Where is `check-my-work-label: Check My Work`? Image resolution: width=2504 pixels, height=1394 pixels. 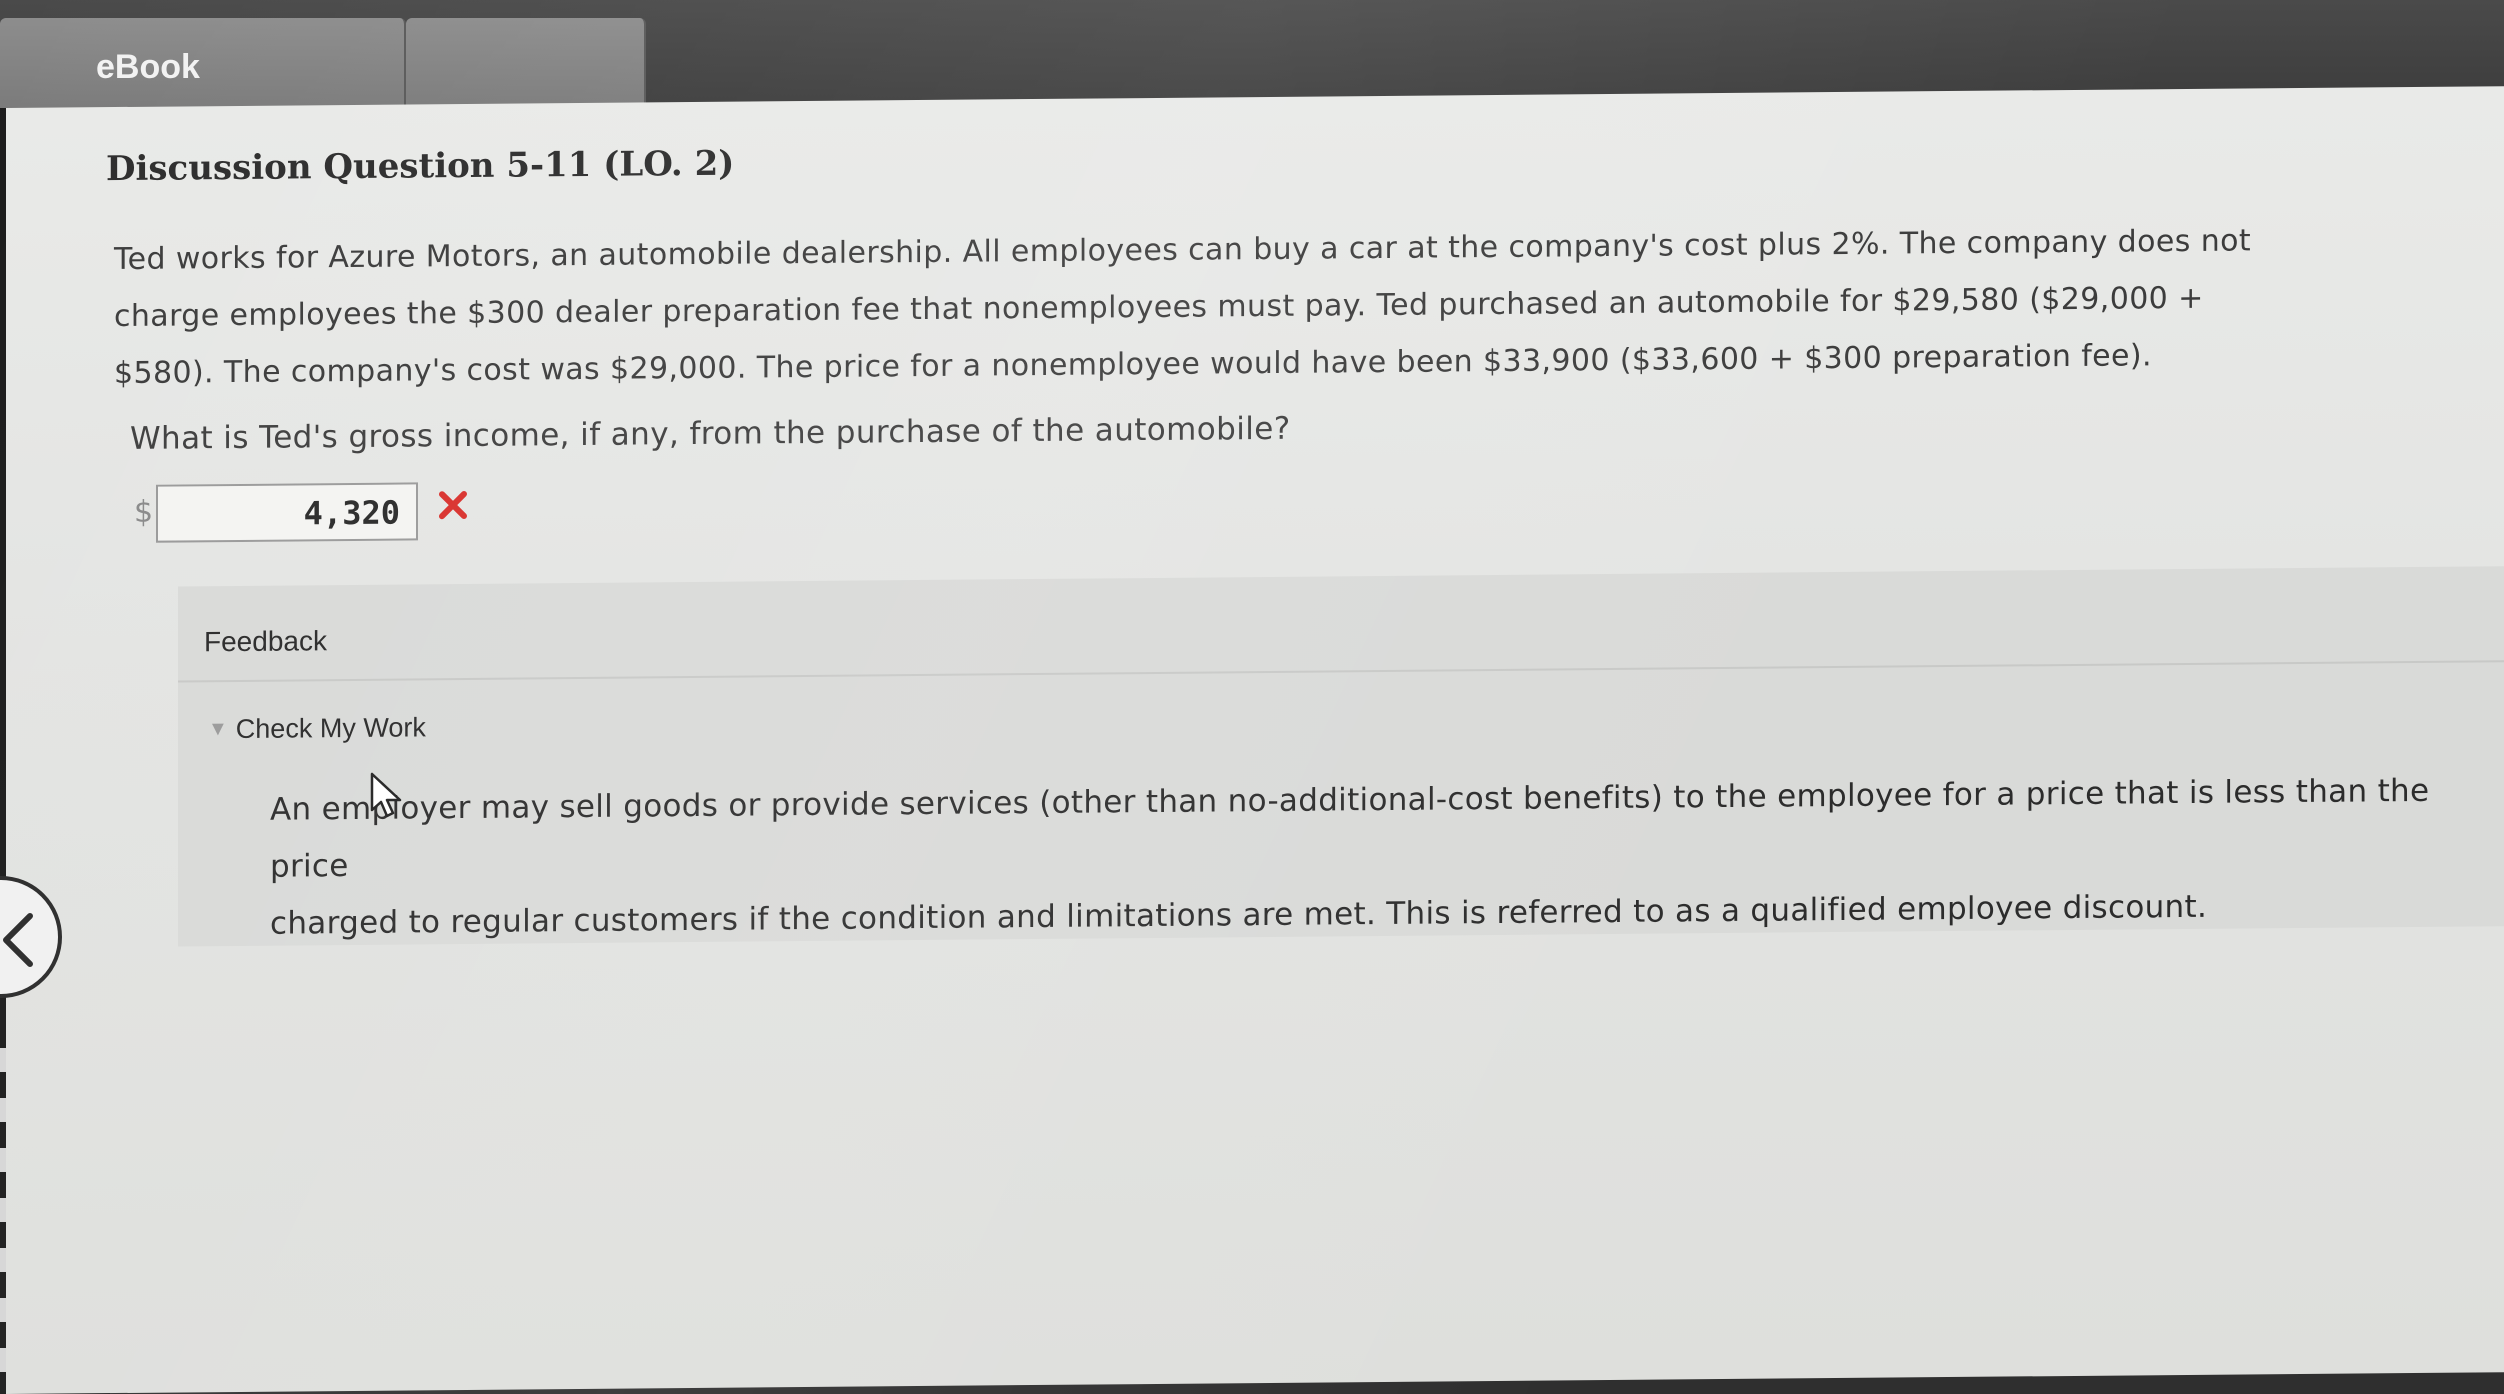 check-my-work-label: Check My Work is located at coordinates (330, 728).